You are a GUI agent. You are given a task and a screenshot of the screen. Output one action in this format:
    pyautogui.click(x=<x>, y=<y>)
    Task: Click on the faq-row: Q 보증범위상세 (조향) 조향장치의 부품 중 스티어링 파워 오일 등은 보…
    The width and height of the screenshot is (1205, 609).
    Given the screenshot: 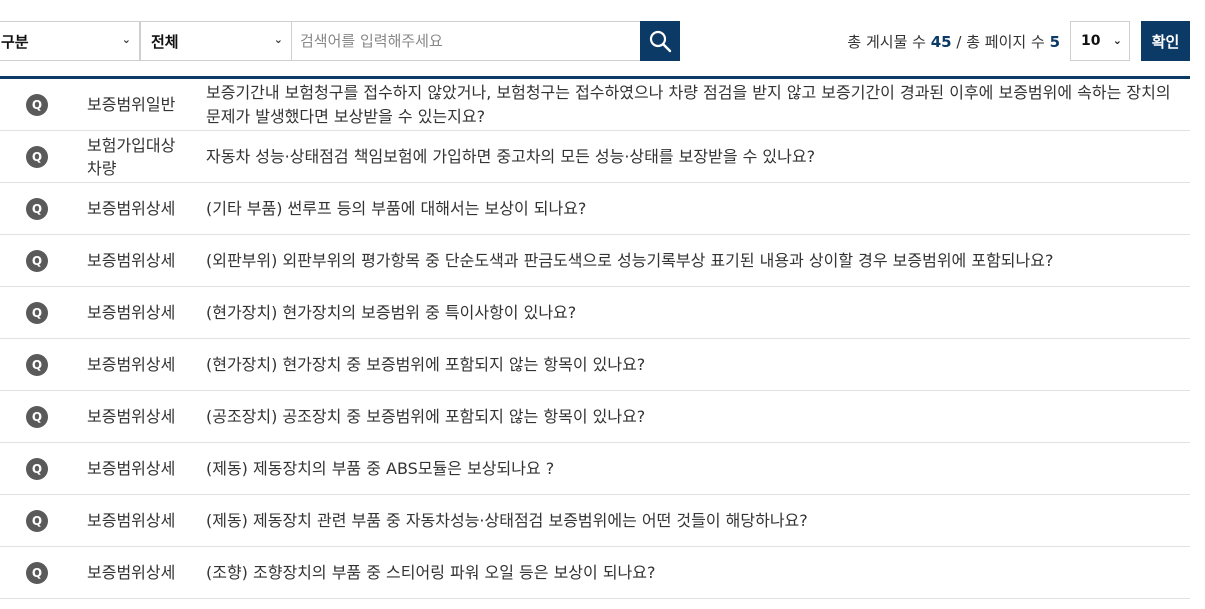 What is the action you would take?
    pyautogui.click(x=595, y=573)
    